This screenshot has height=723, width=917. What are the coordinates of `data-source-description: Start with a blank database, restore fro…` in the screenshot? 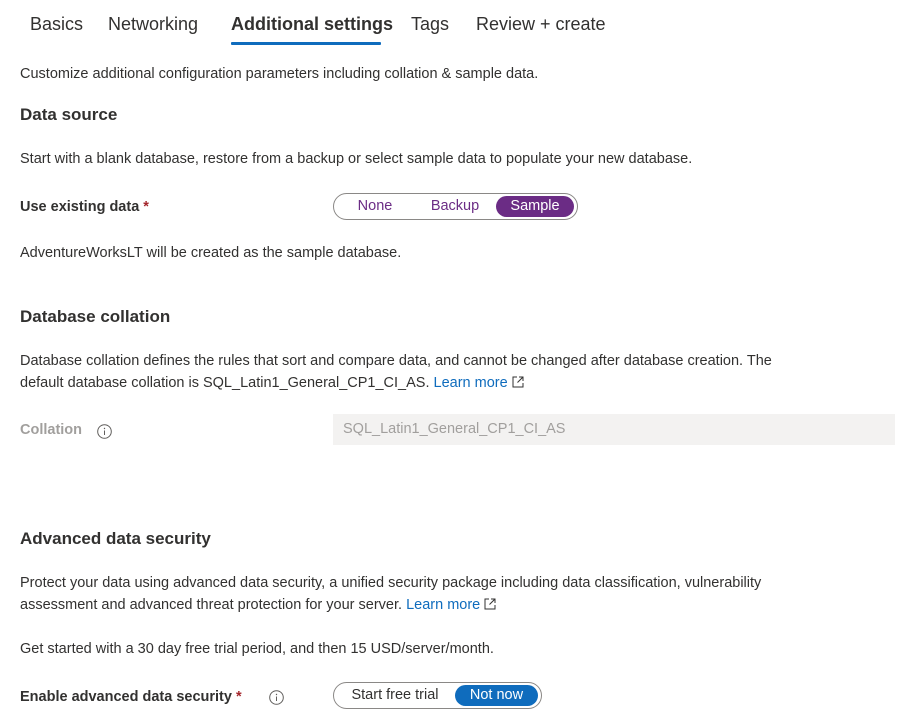 It's located at (356, 159).